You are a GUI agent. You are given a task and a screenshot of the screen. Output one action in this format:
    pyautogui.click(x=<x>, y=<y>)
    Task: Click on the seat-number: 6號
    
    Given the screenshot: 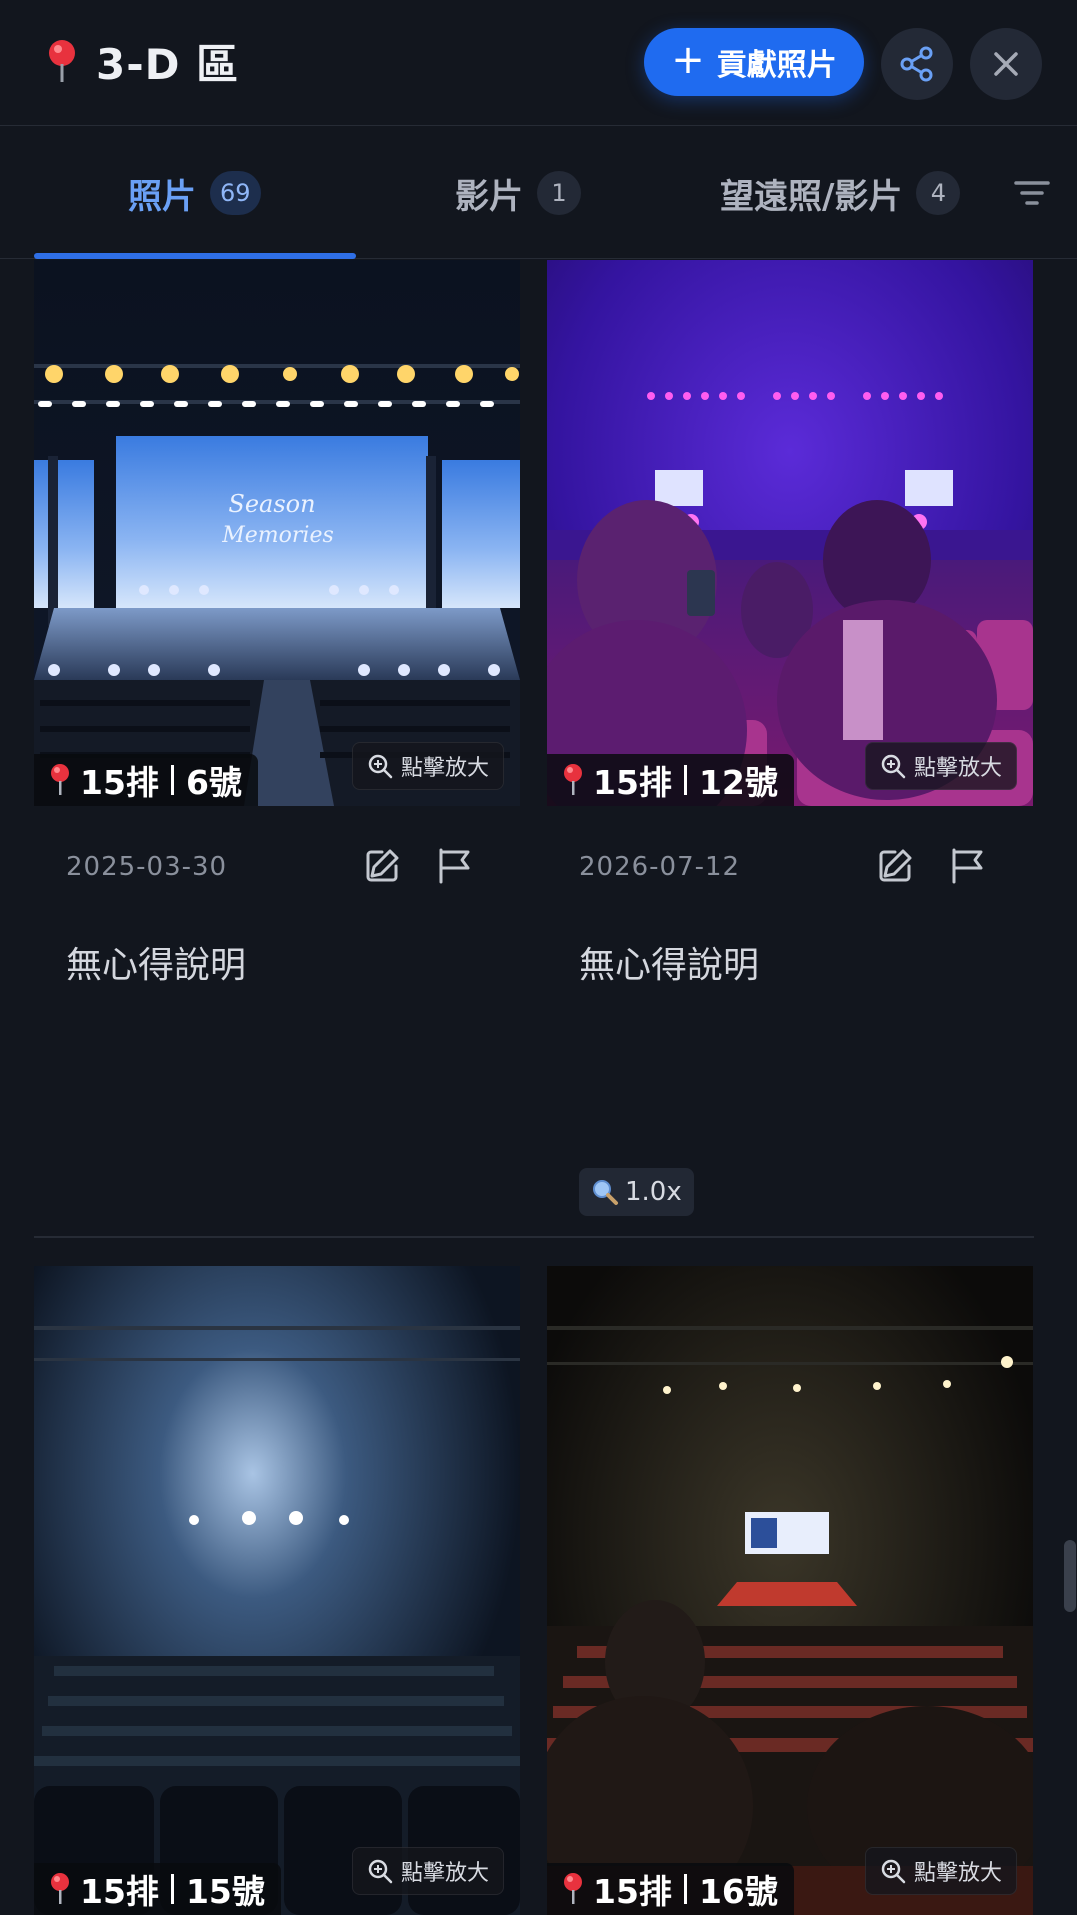 What is the action you would take?
    pyautogui.click(x=213, y=782)
    